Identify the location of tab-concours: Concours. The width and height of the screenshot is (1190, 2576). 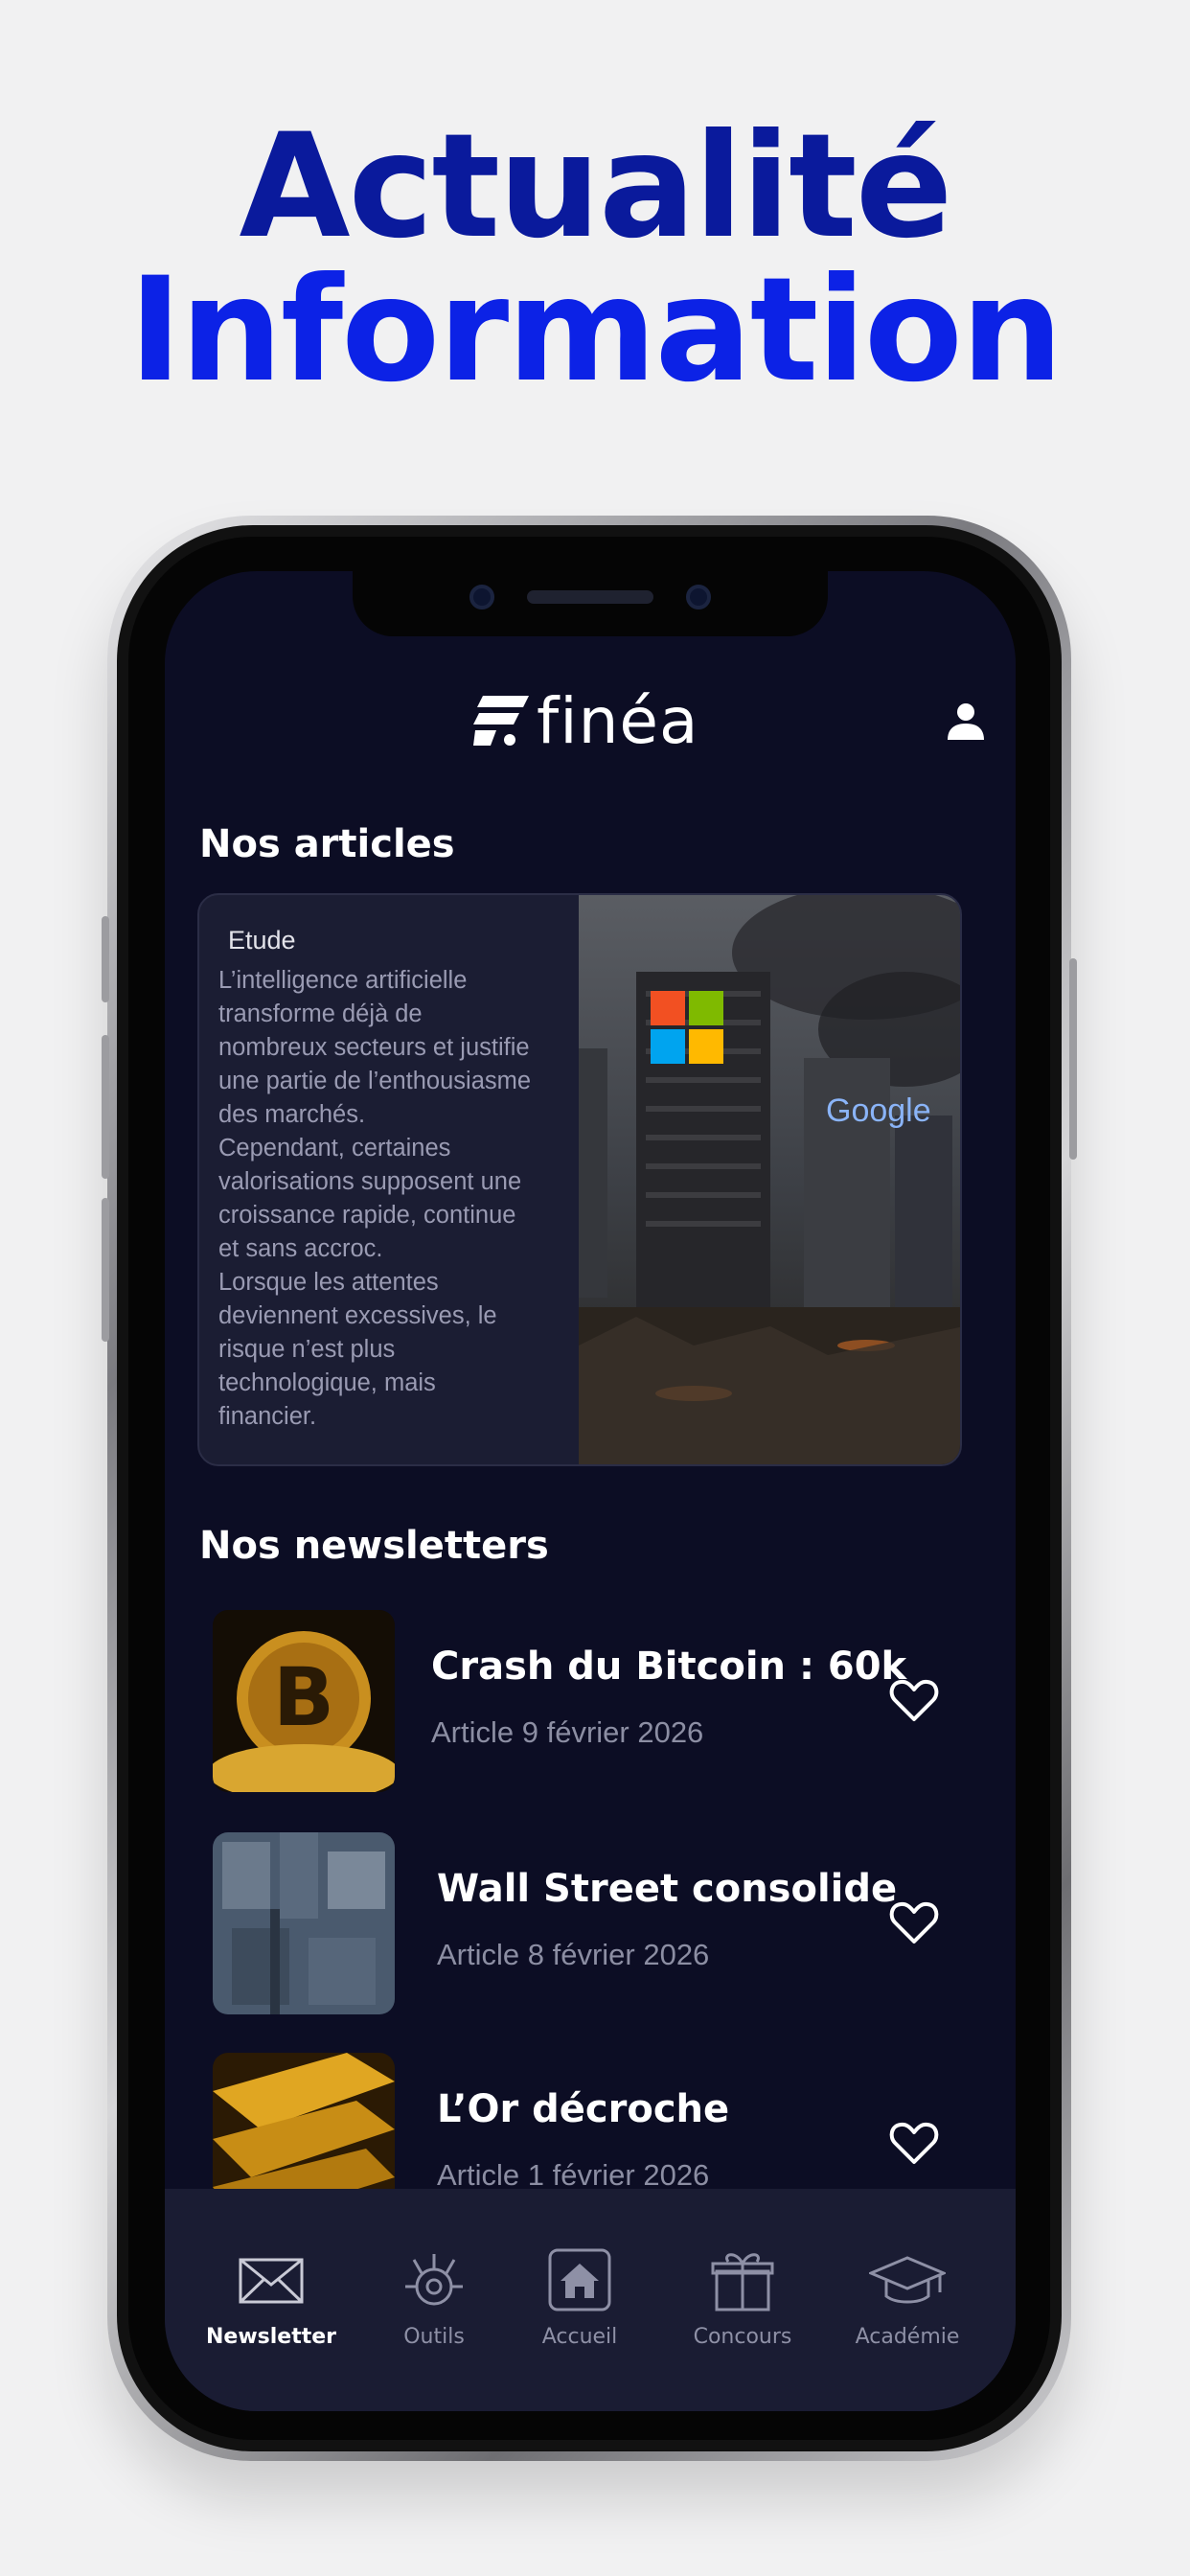
(743, 2297).